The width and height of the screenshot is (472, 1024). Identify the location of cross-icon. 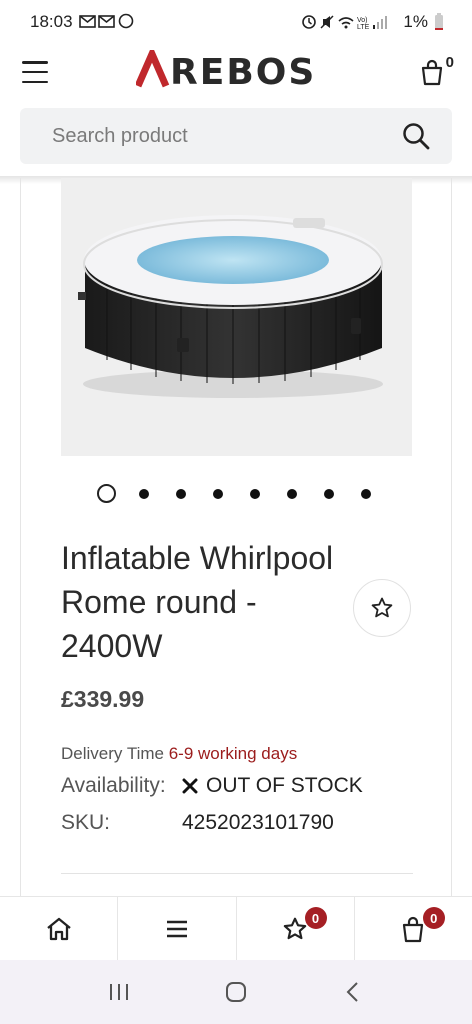
(190, 786).